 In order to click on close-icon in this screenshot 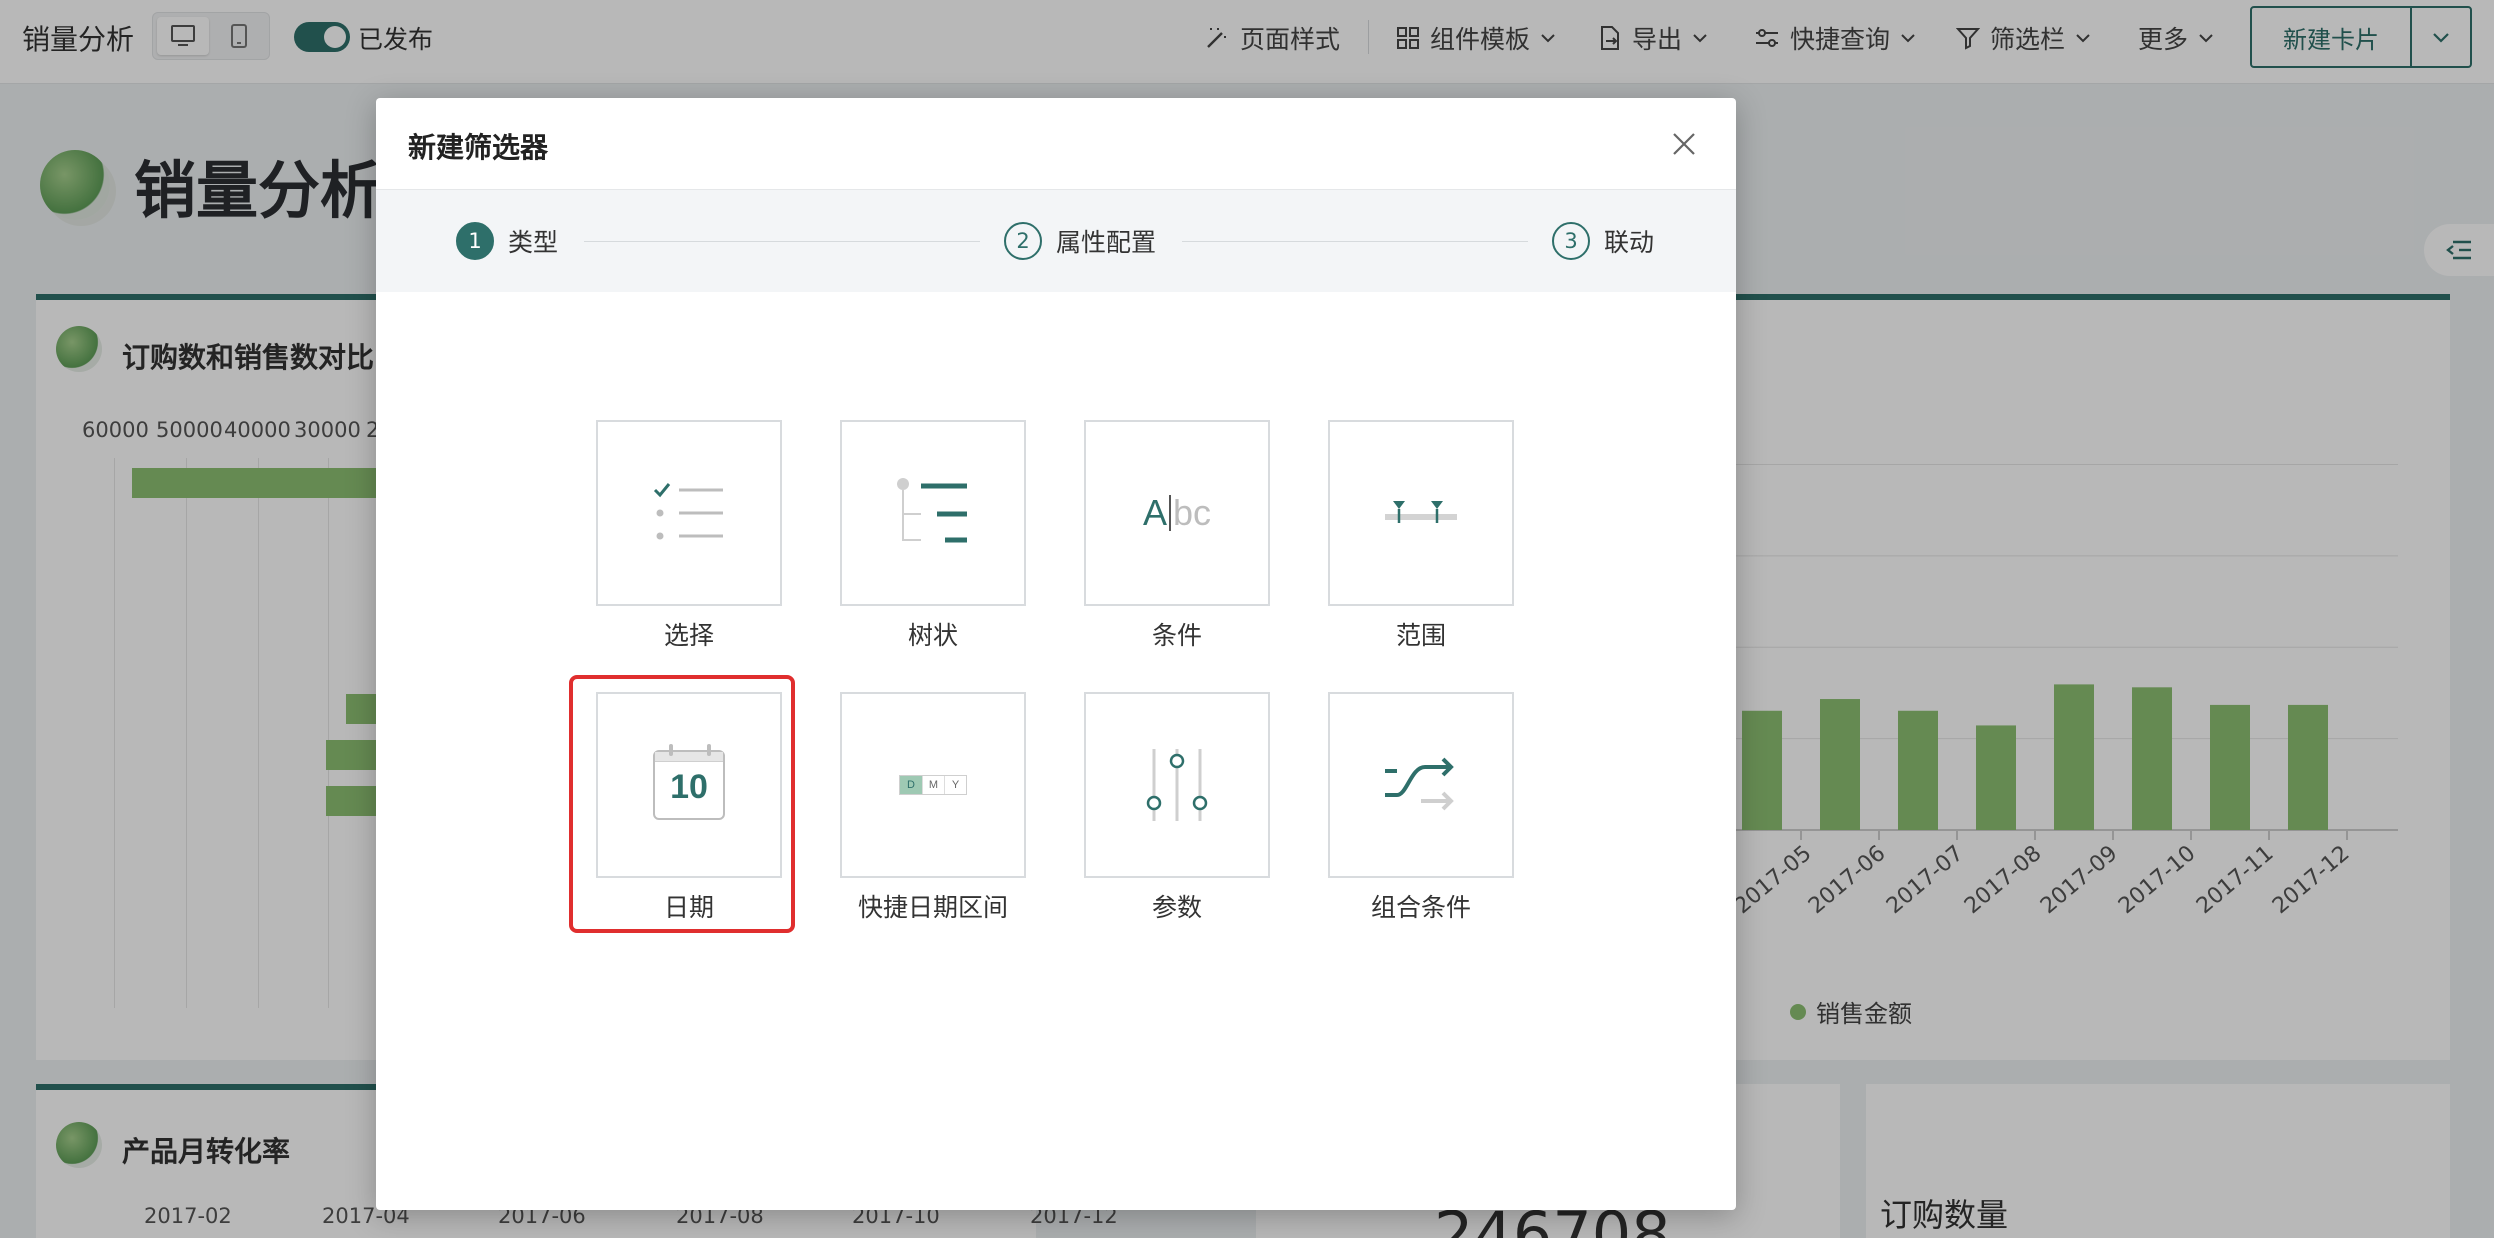, I will do `click(1684, 144)`.